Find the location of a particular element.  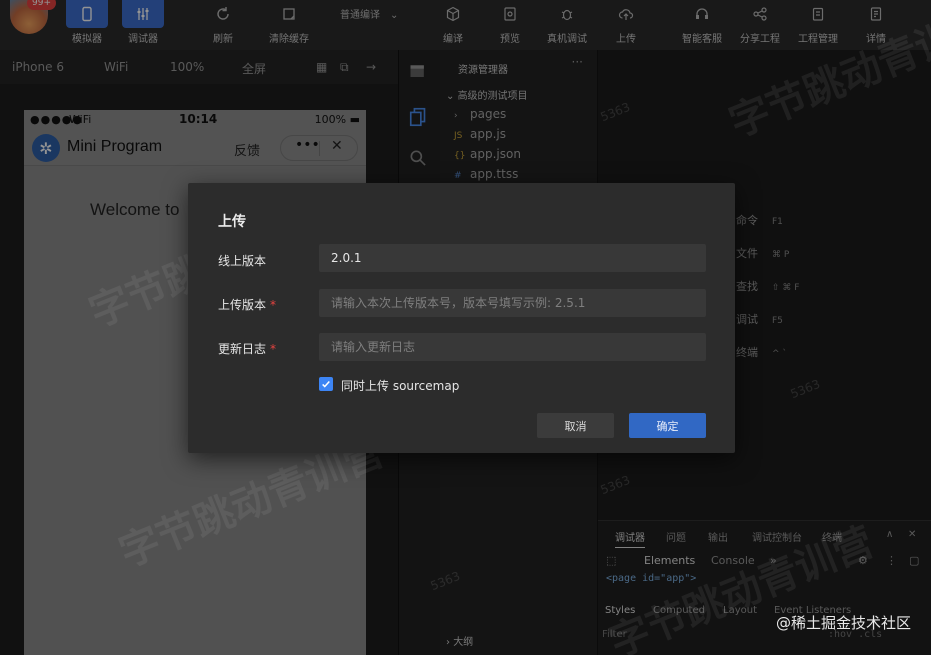

checkmark-icon is located at coordinates (326, 384).